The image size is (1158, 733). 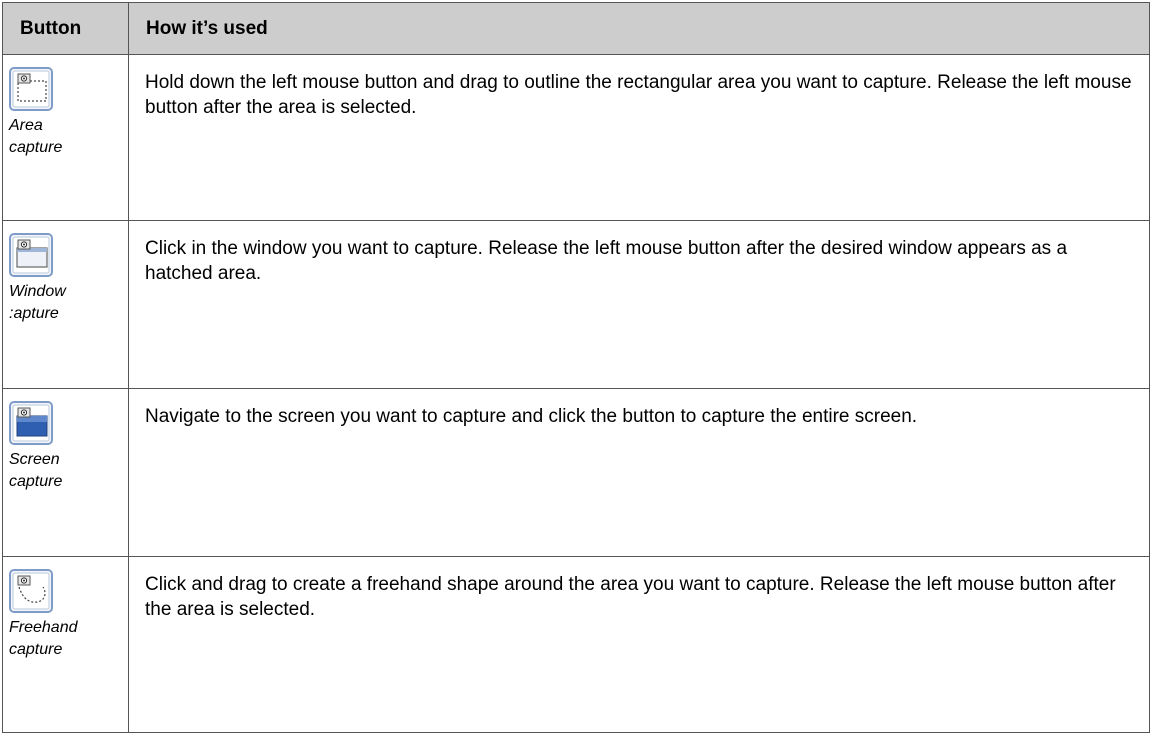 I want to click on header-button: Button, so click(x=65, y=28).